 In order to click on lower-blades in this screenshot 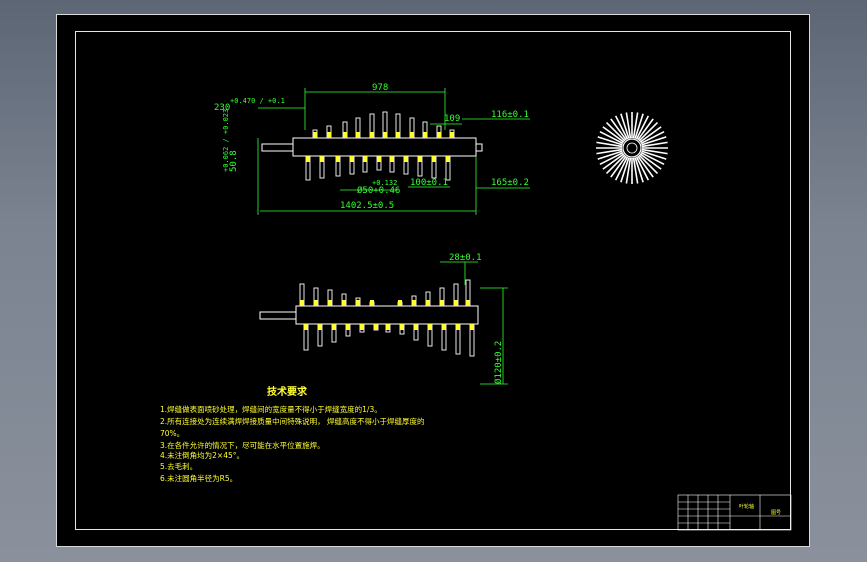, I will do `click(378, 168)`.